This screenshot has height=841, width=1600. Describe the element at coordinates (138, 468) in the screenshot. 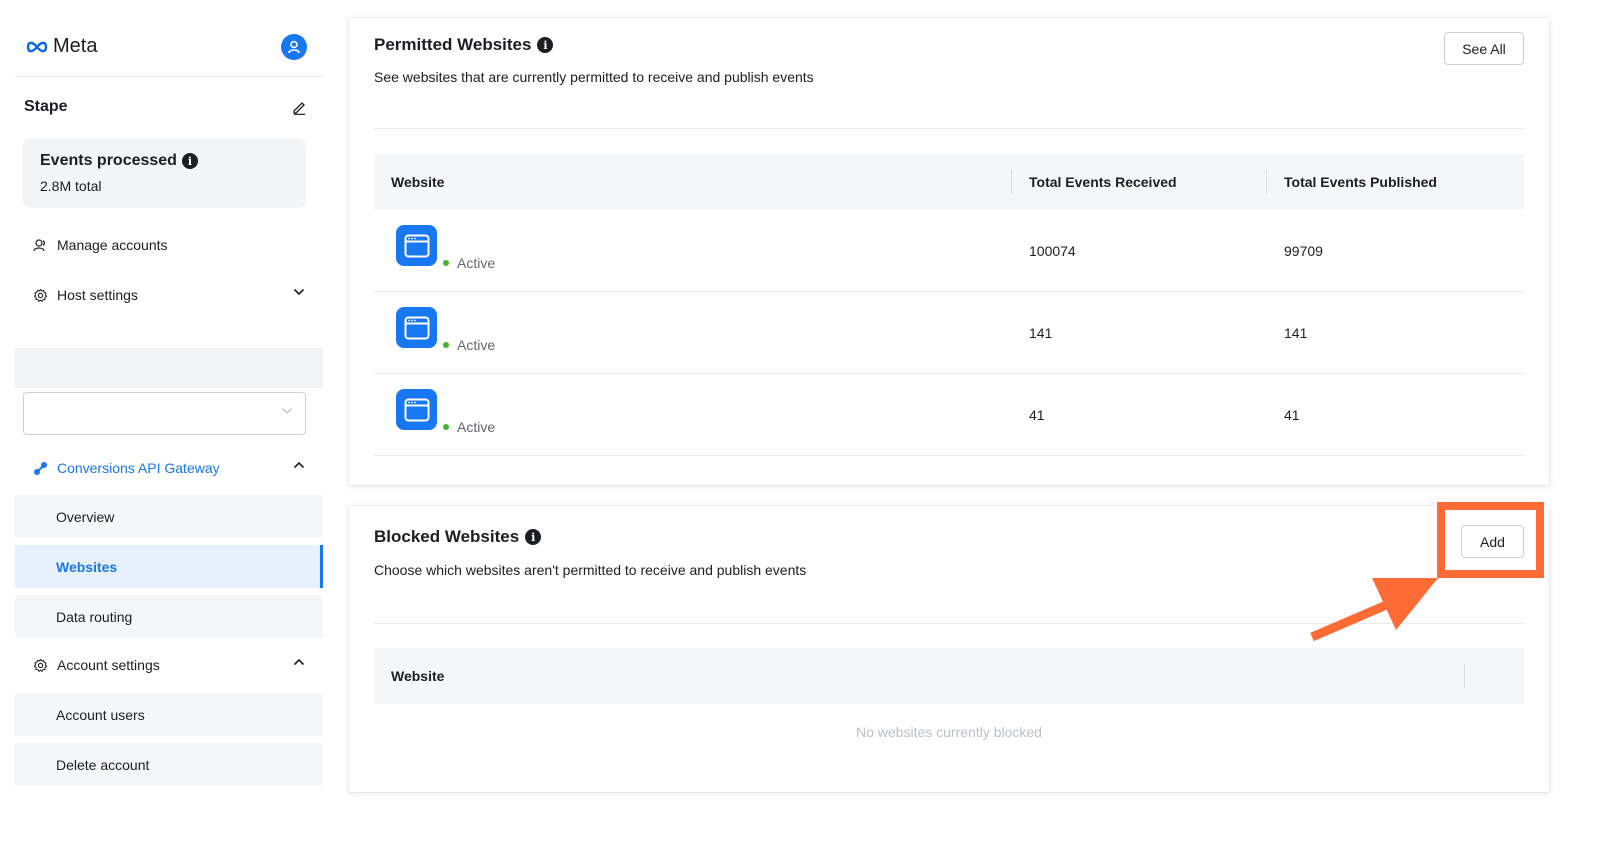

I see `sidebar-item-label: Conversions API Gateway` at that location.